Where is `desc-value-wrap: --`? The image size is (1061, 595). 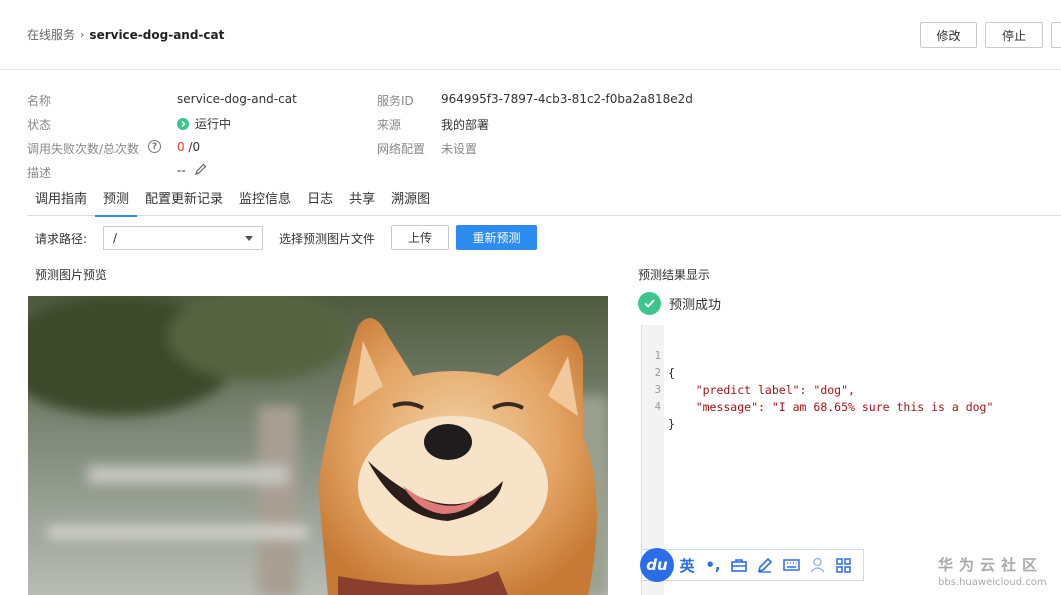
desc-value-wrap: -- is located at coordinates (192, 171).